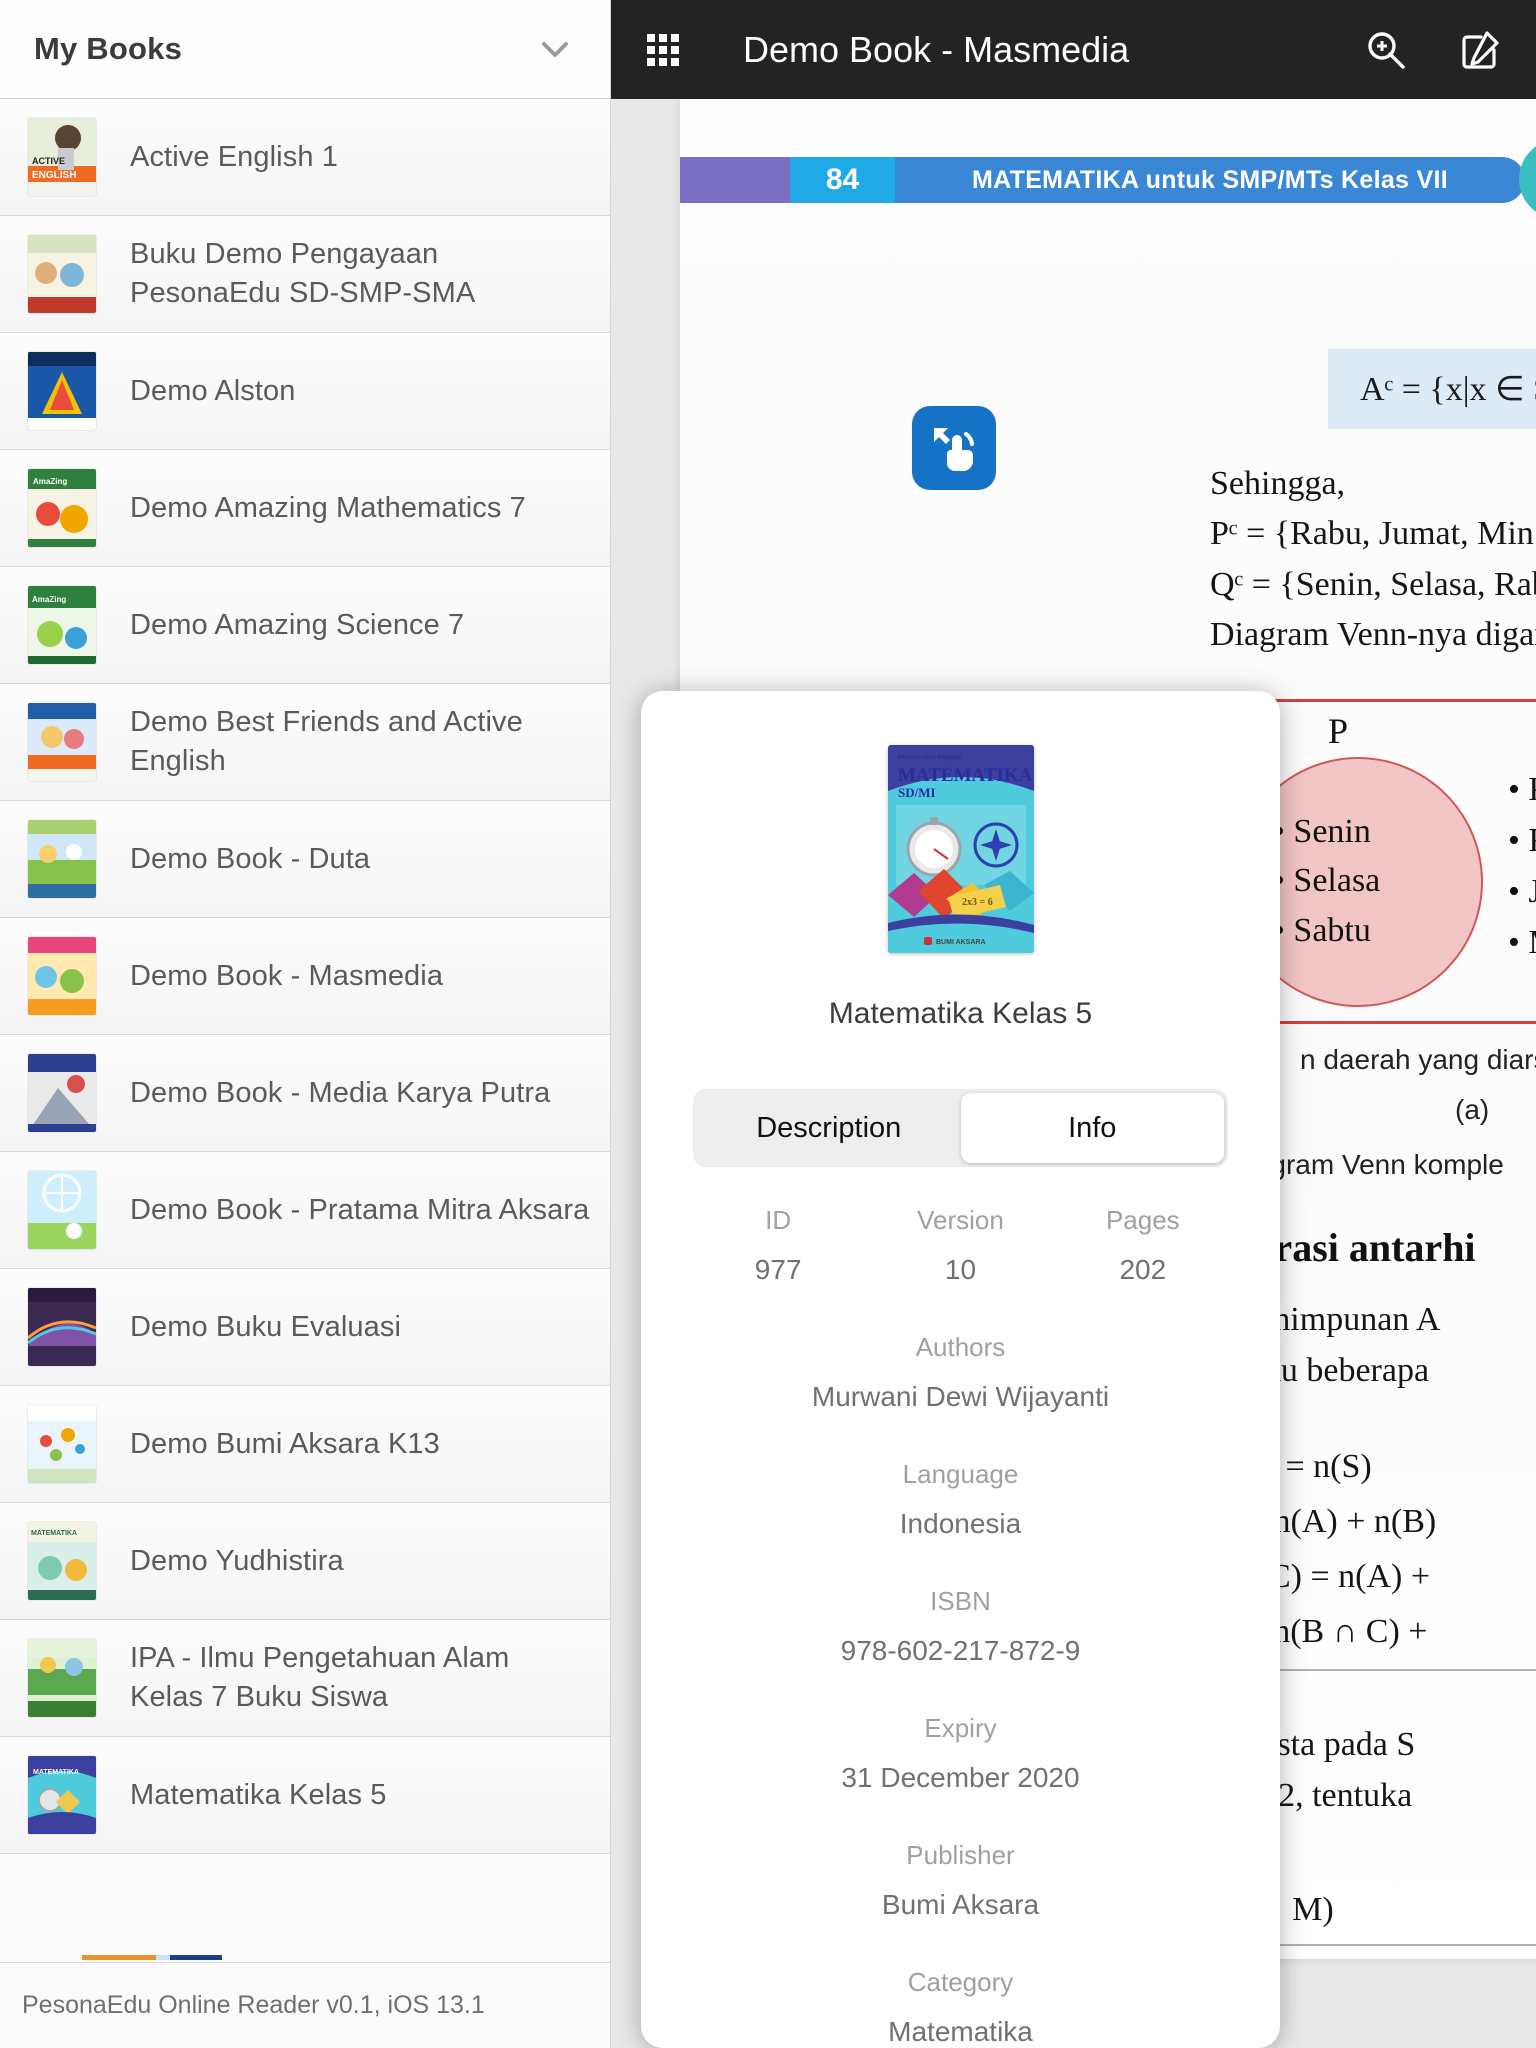 The image size is (1536, 2048). I want to click on list-item: AmaZing Demo Amazing Mathematics 7, so click(305, 508).